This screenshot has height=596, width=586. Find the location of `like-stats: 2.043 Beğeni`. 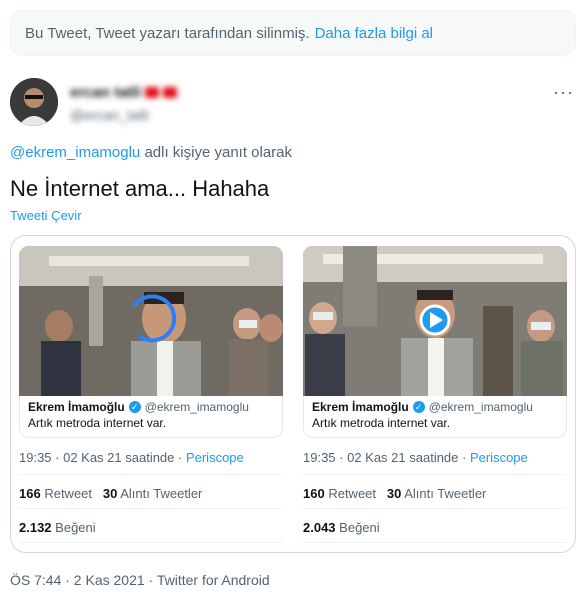

like-stats: 2.043 Beğeni is located at coordinates (341, 527).